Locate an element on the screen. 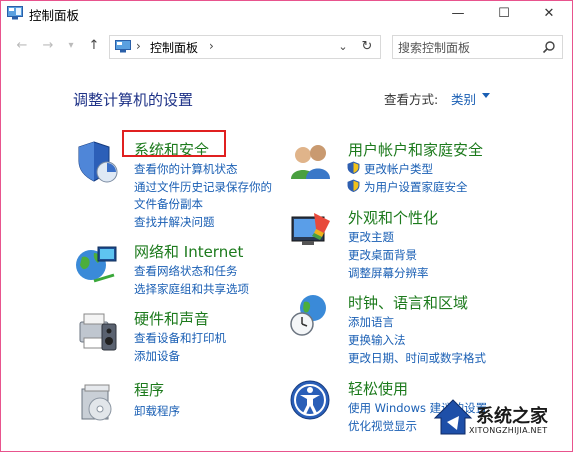  category-title: 外观和个性化 is located at coordinates (393, 217).